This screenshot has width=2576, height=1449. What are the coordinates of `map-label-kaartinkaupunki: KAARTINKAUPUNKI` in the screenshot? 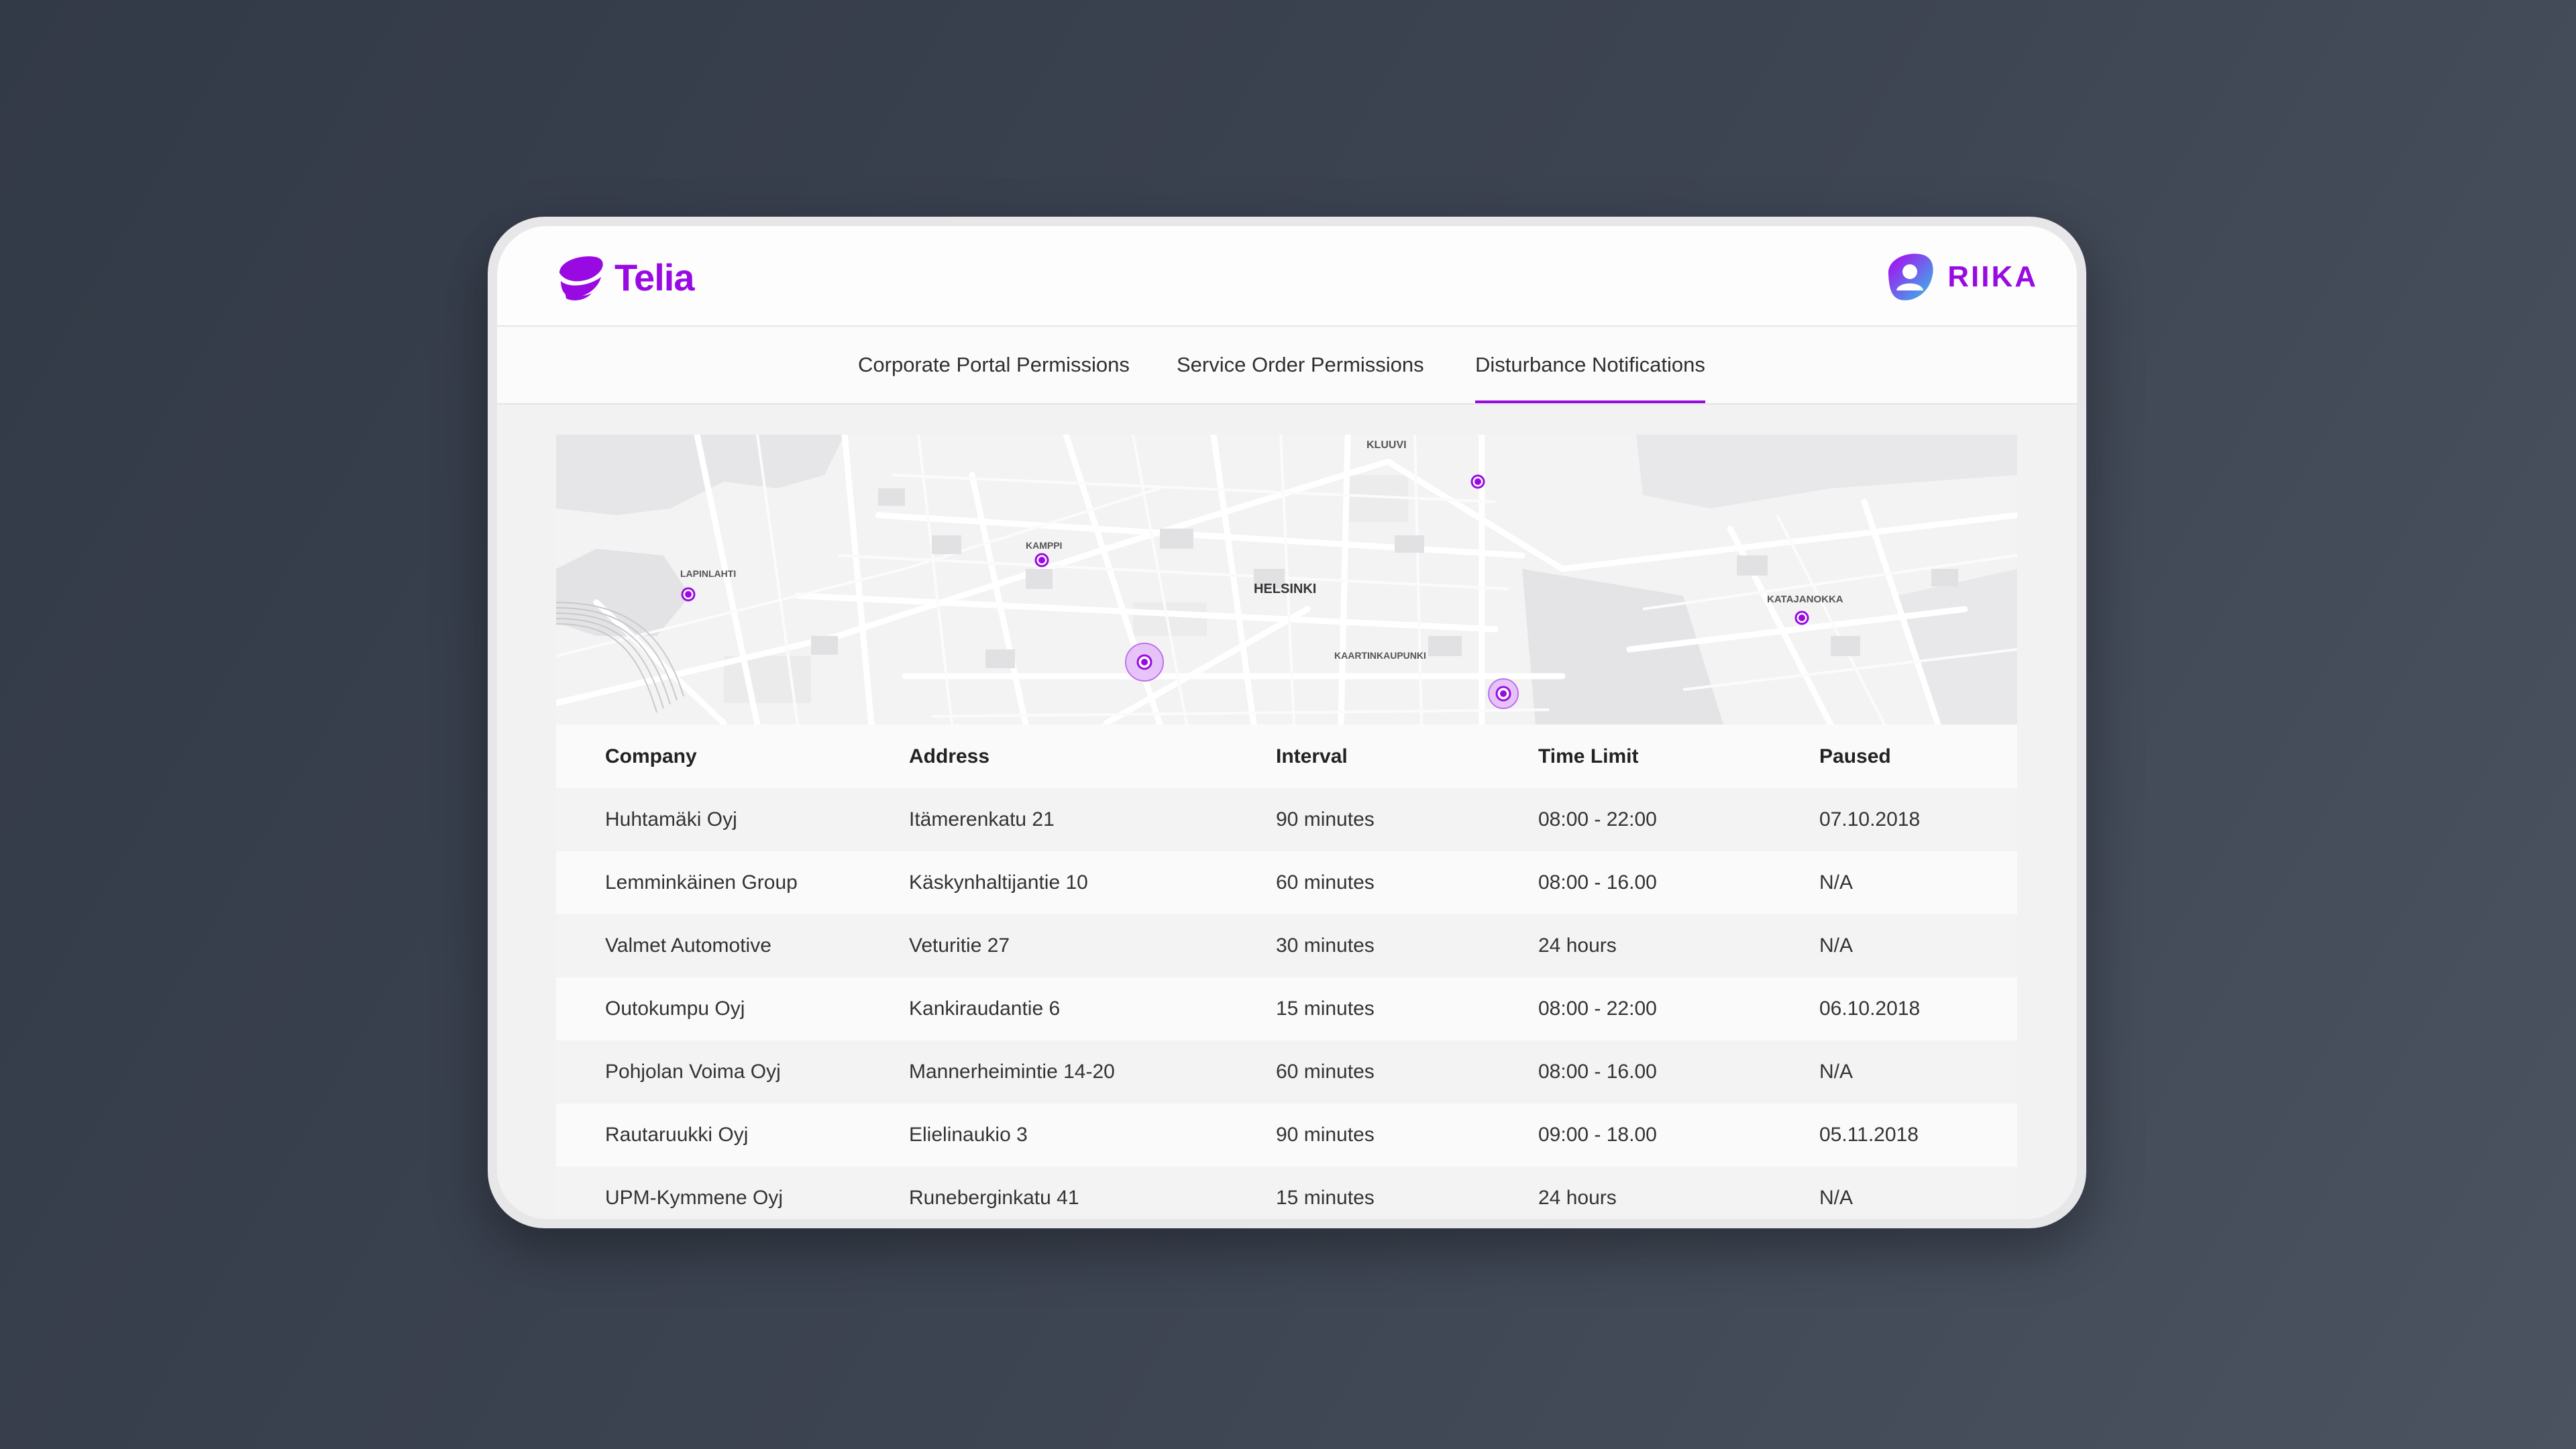 It's located at (1380, 655).